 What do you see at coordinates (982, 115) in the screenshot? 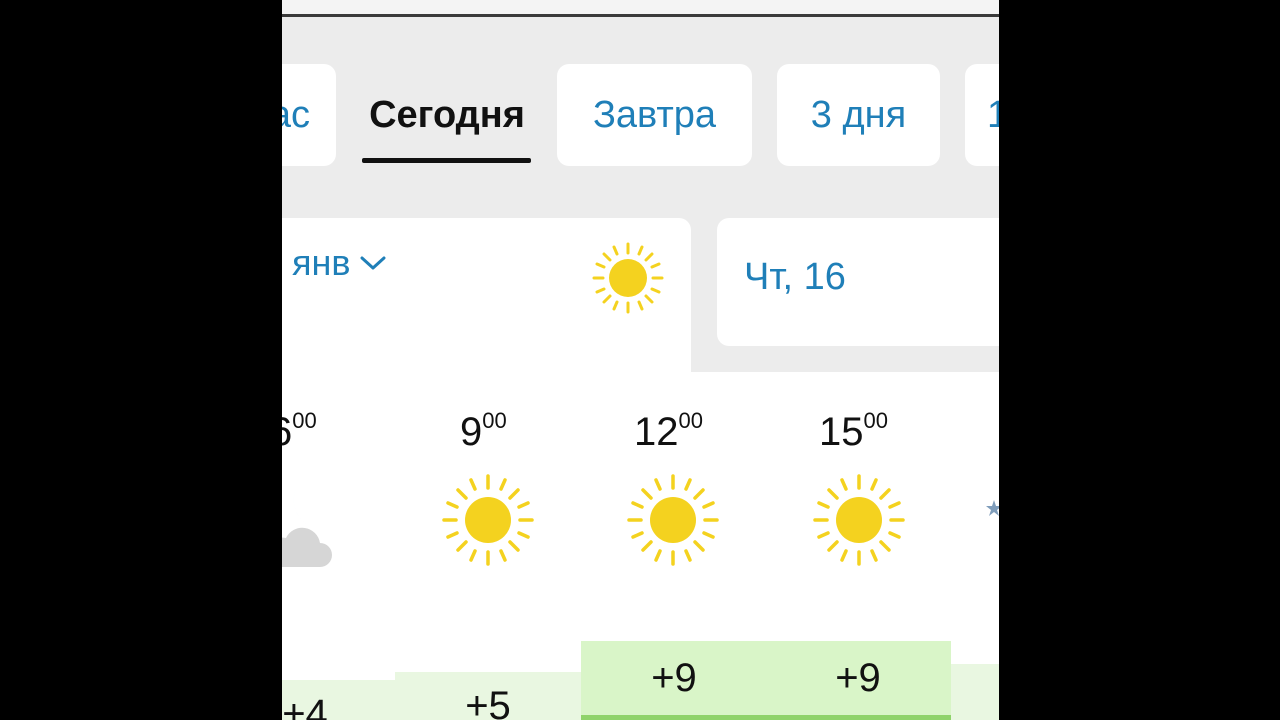
I see `tab-more: 1` at bounding box center [982, 115].